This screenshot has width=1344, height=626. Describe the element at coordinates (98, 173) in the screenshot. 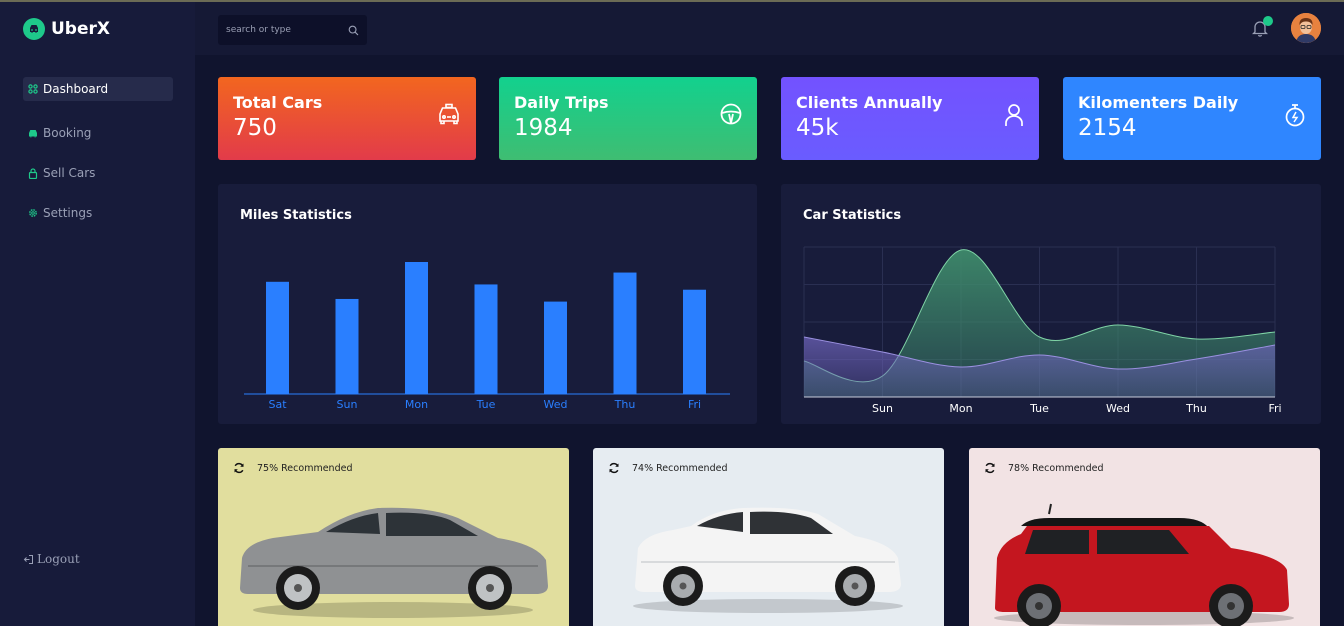

I see `sidebar-item-sell-cars: Sell Cars` at that location.